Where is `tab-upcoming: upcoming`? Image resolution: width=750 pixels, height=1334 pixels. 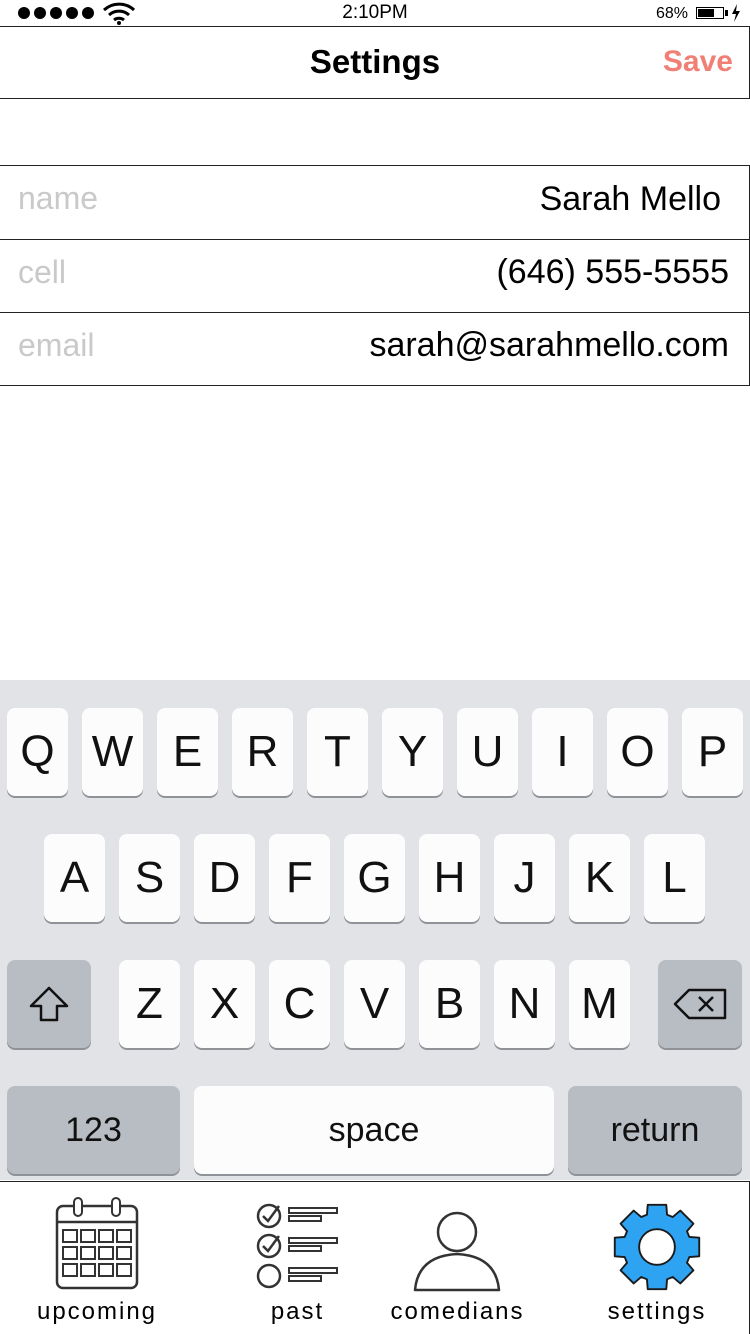 tab-upcoming: upcoming is located at coordinates (97, 1258).